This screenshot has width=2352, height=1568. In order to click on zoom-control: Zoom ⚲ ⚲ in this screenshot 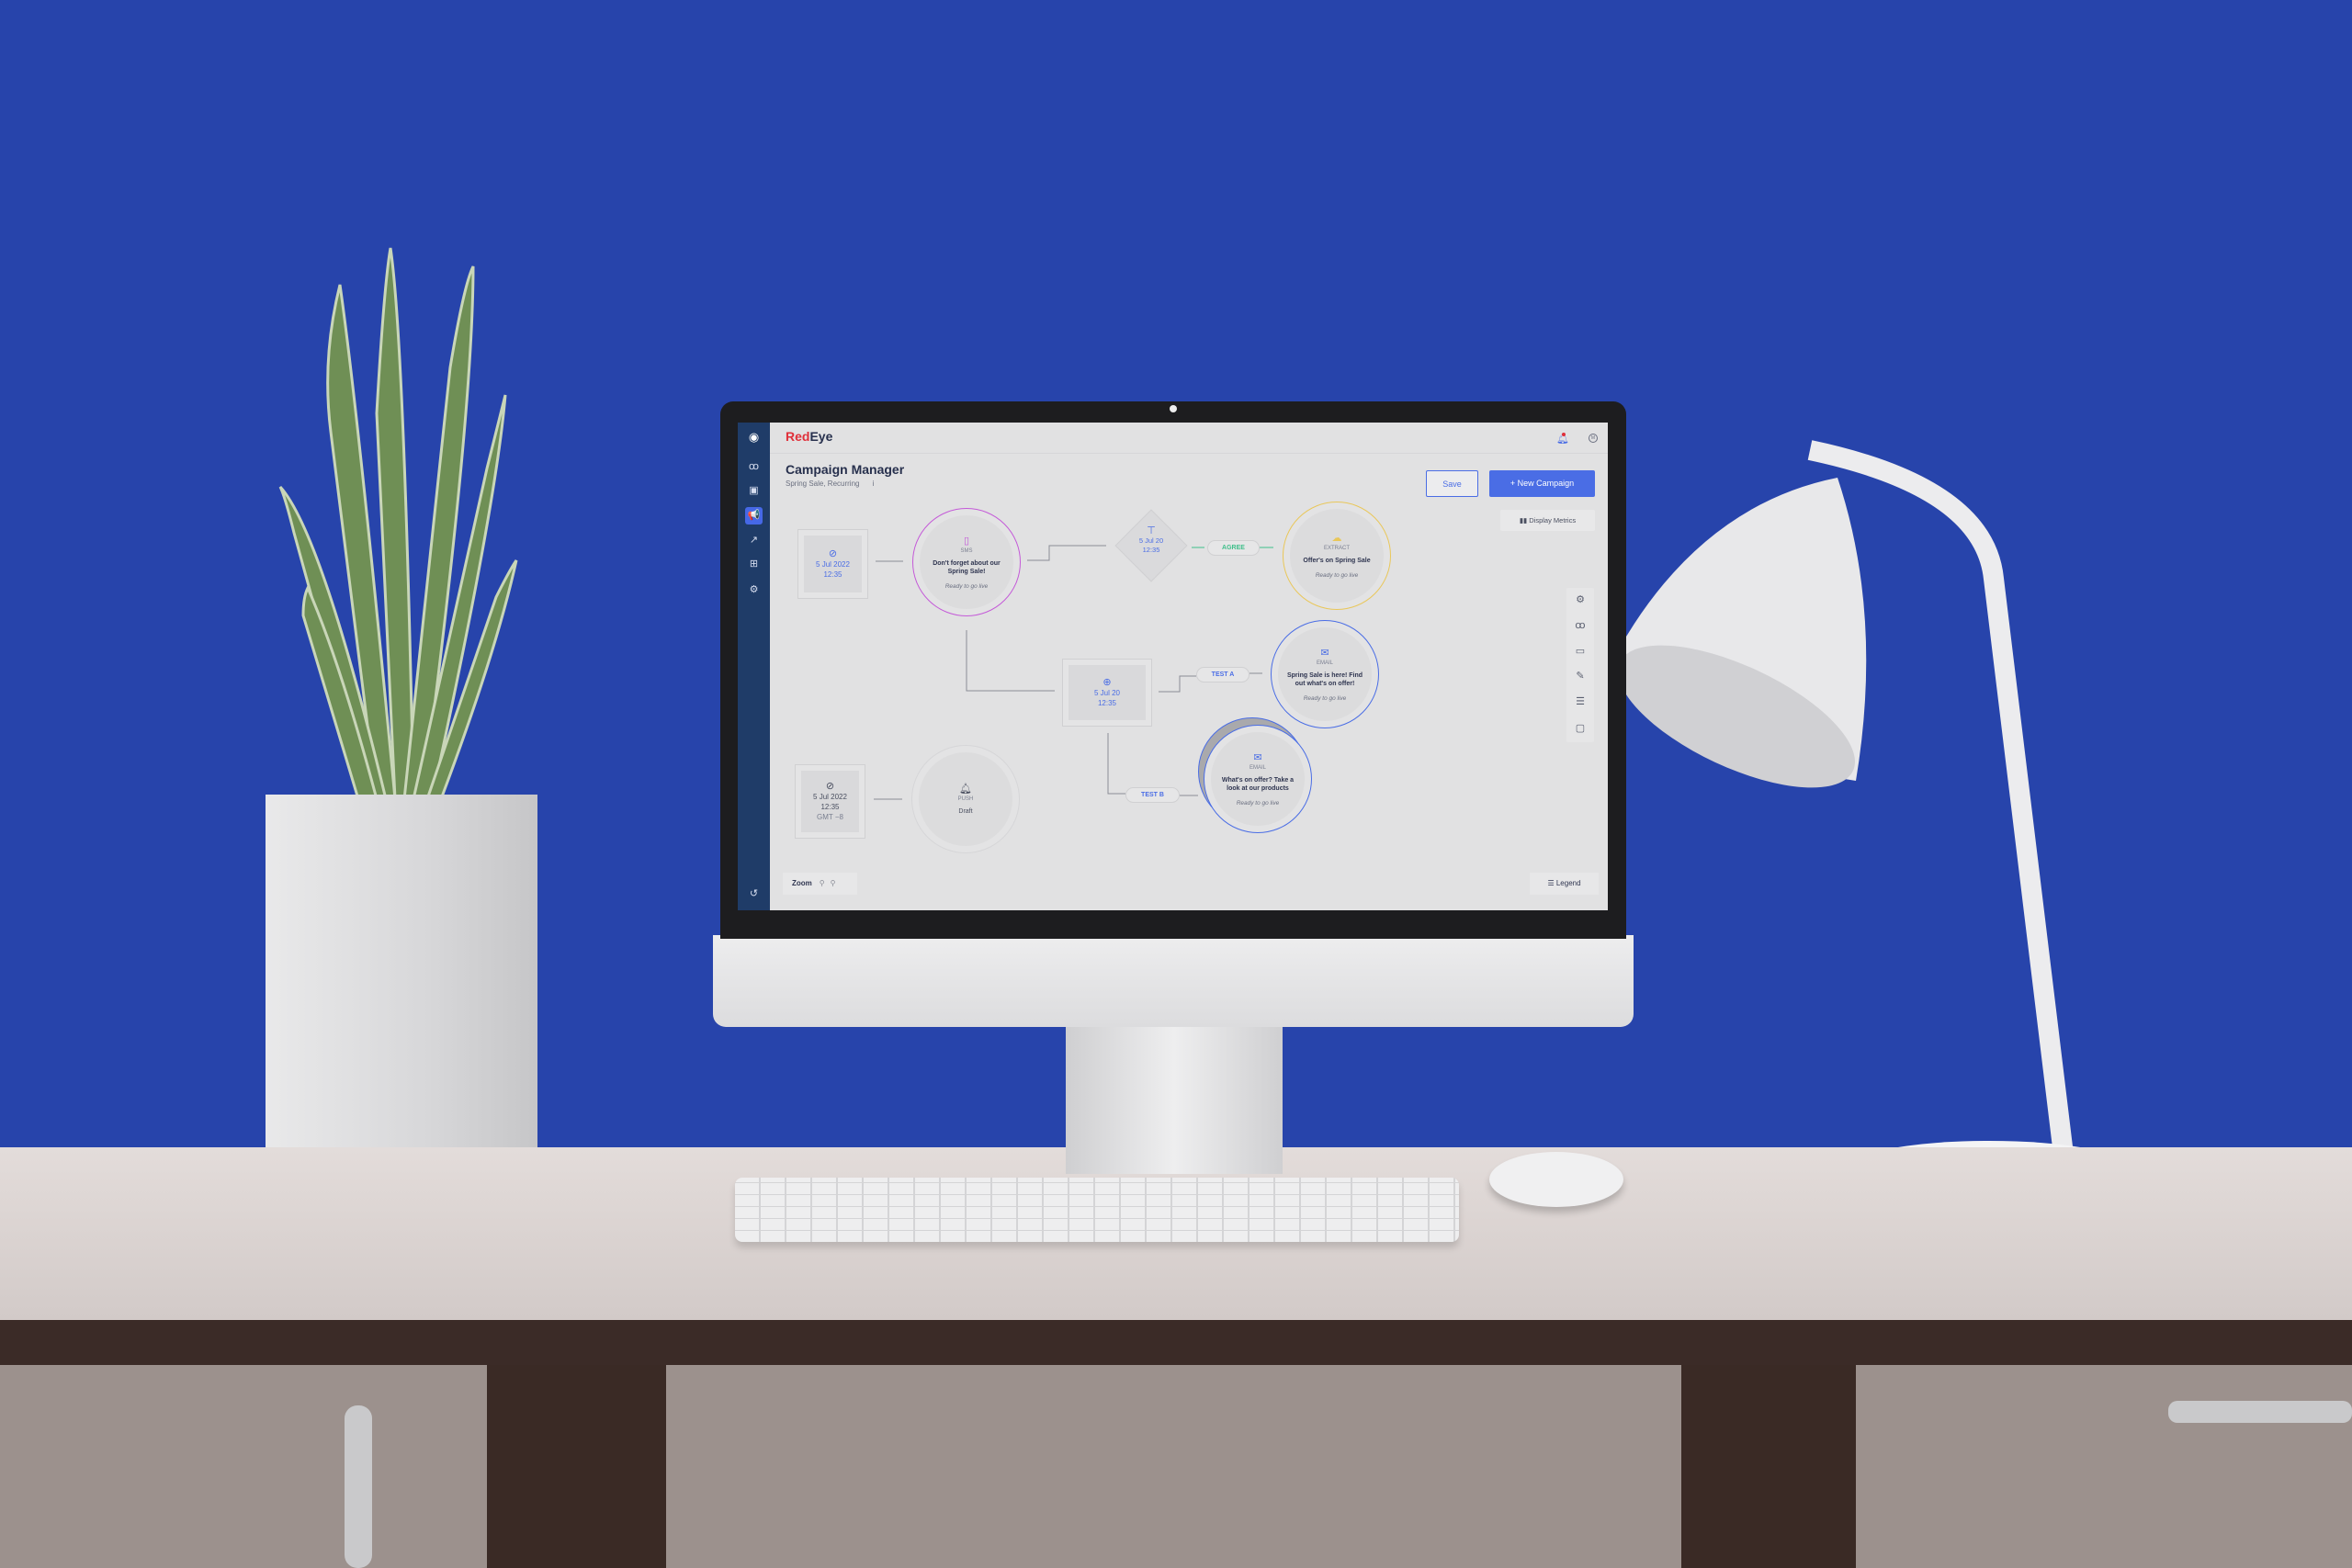, I will do `click(820, 884)`.